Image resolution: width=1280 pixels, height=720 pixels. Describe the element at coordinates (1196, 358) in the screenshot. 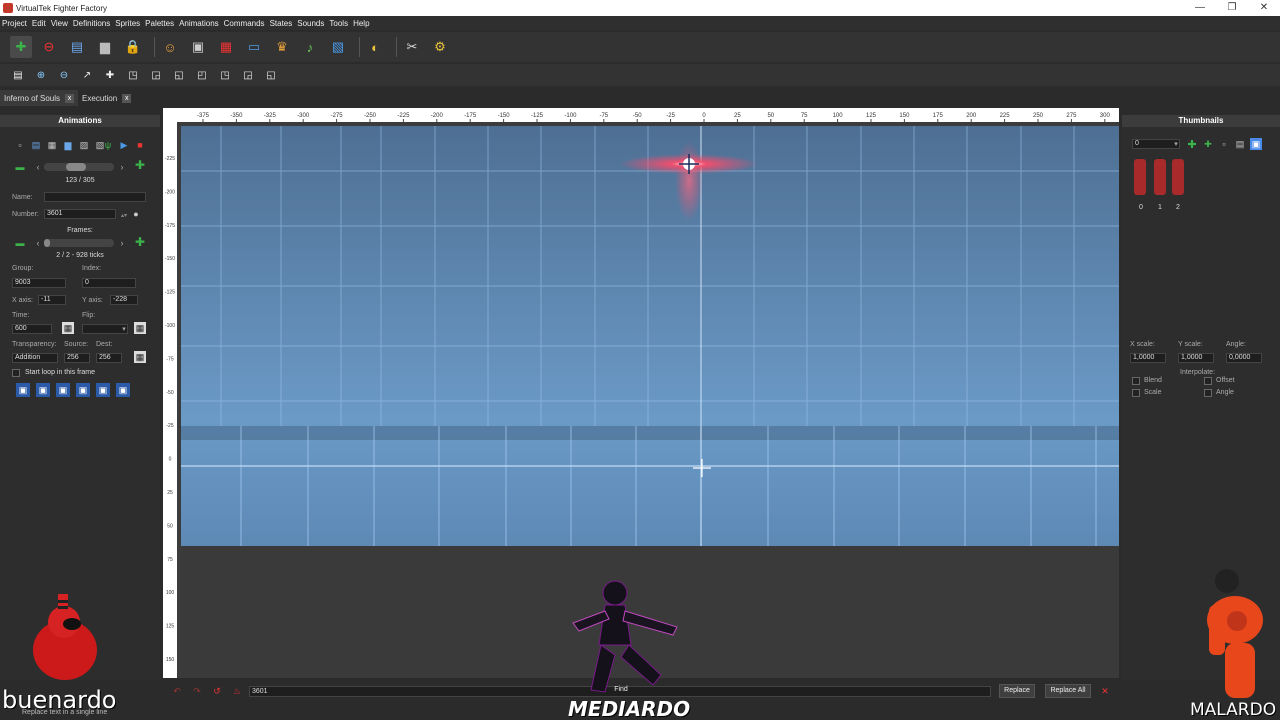

I see `yscale-field: 1,0000` at that location.